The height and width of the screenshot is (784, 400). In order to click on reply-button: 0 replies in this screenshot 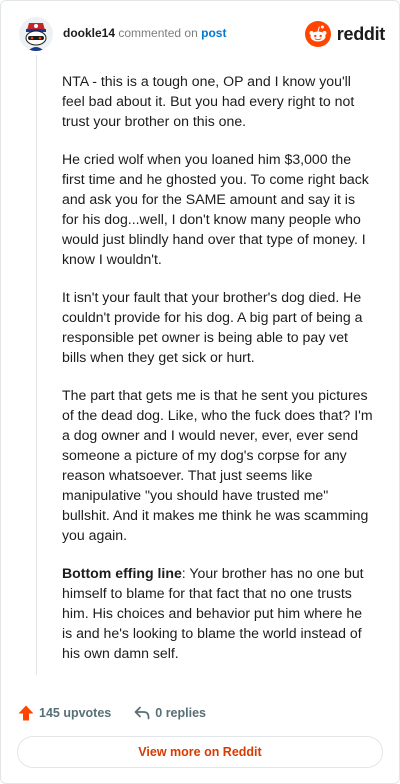, I will do `click(169, 713)`.